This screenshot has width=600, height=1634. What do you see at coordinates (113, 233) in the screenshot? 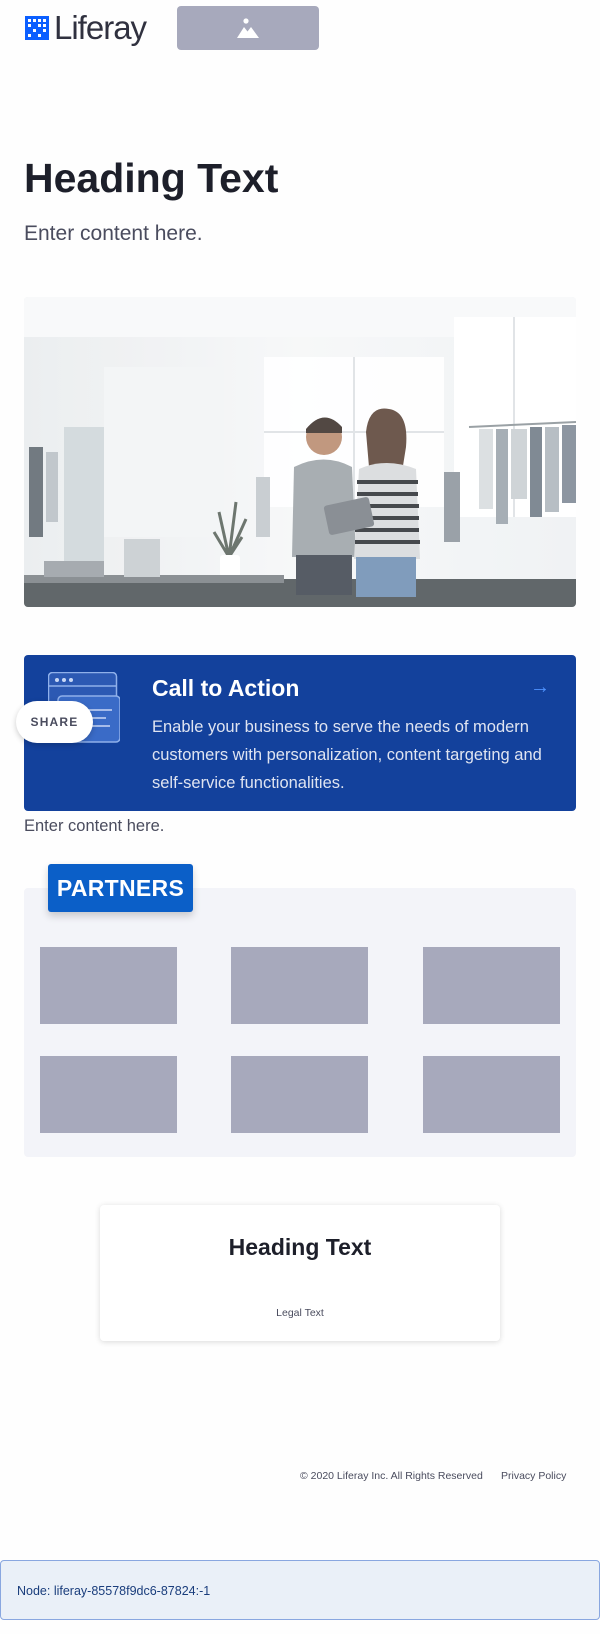
I see `page-subtitle: Enter content here.` at bounding box center [113, 233].